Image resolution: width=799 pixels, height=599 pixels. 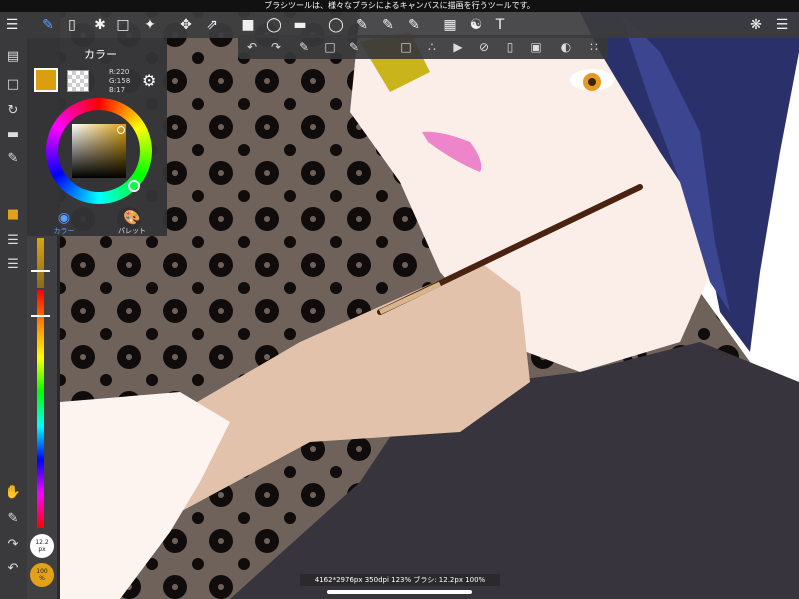 What do you see at coordinates (100, 25) in the screenshot?
I see `blur-icon: ✱` at bounding box center [100, 25].